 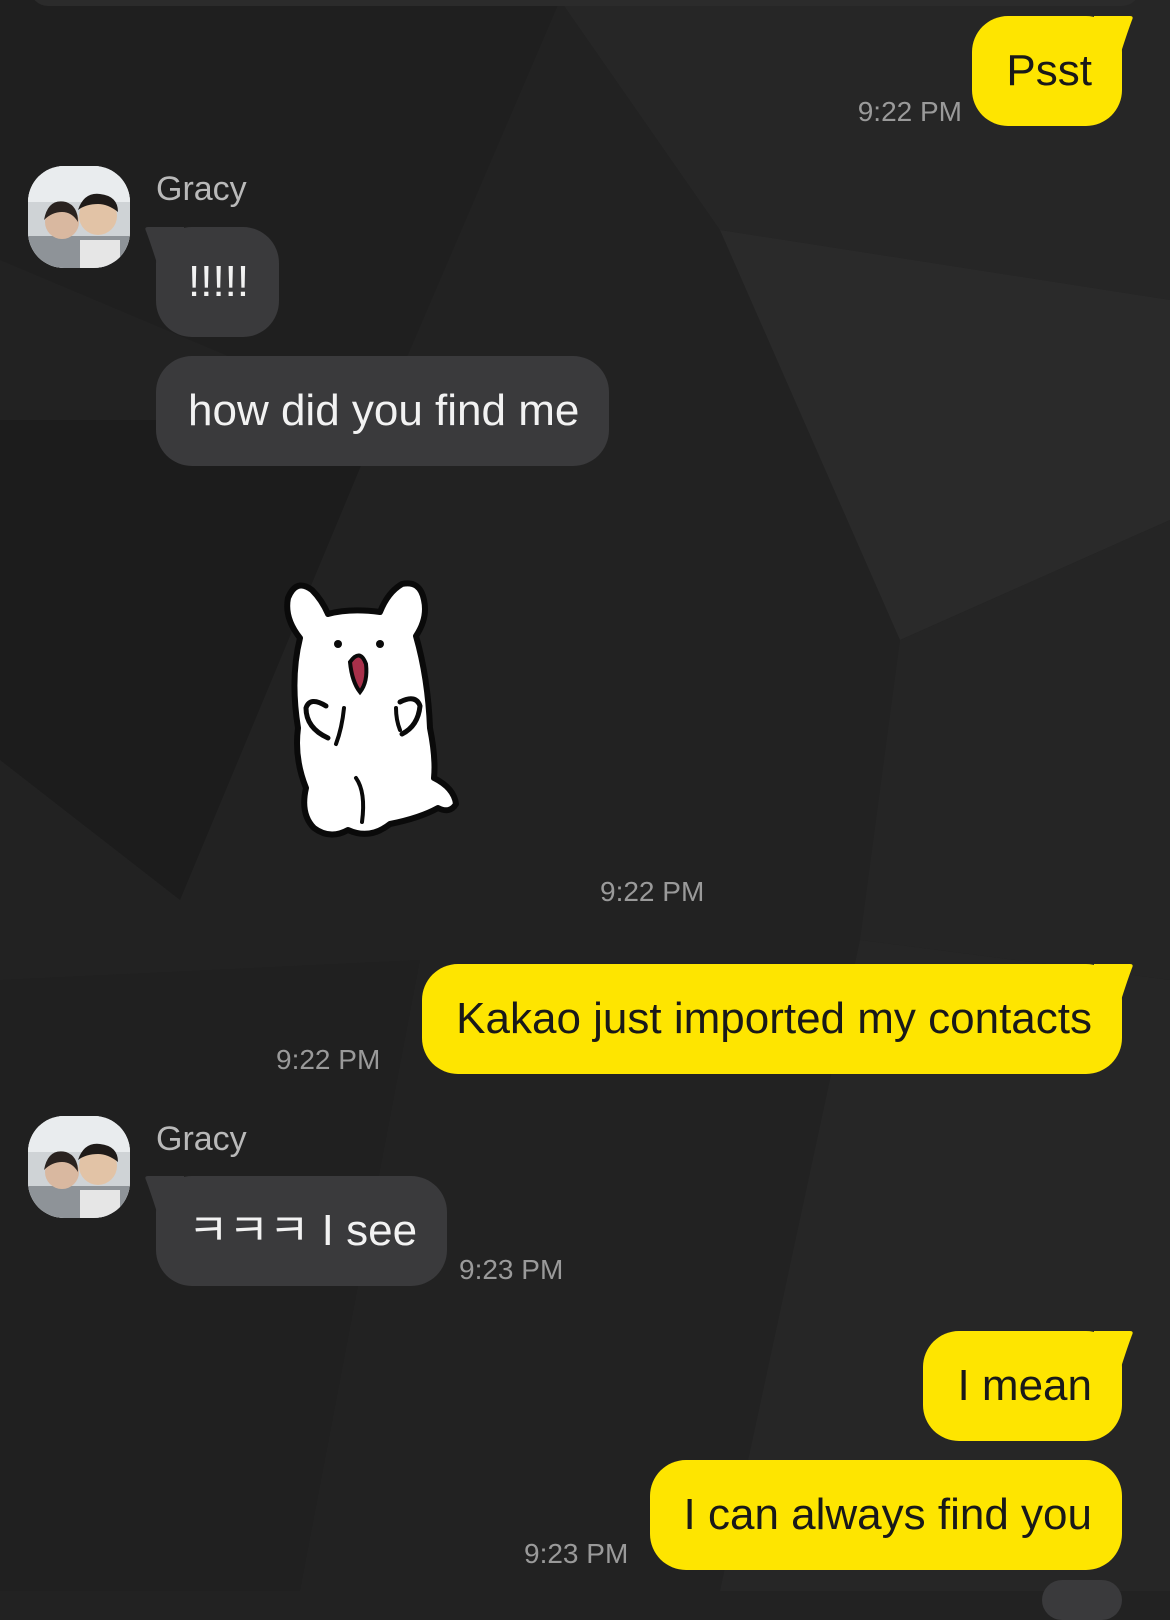 I want to click on top-input-bar-edge, so click(x=585, y=3).